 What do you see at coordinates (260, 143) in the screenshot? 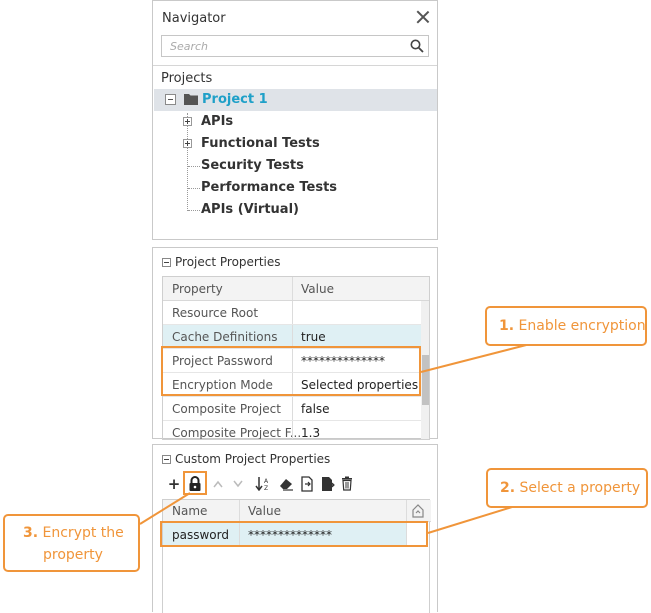
I see `tree-item-functional-tests: Functional Tests` at bounding box center [260, 143].